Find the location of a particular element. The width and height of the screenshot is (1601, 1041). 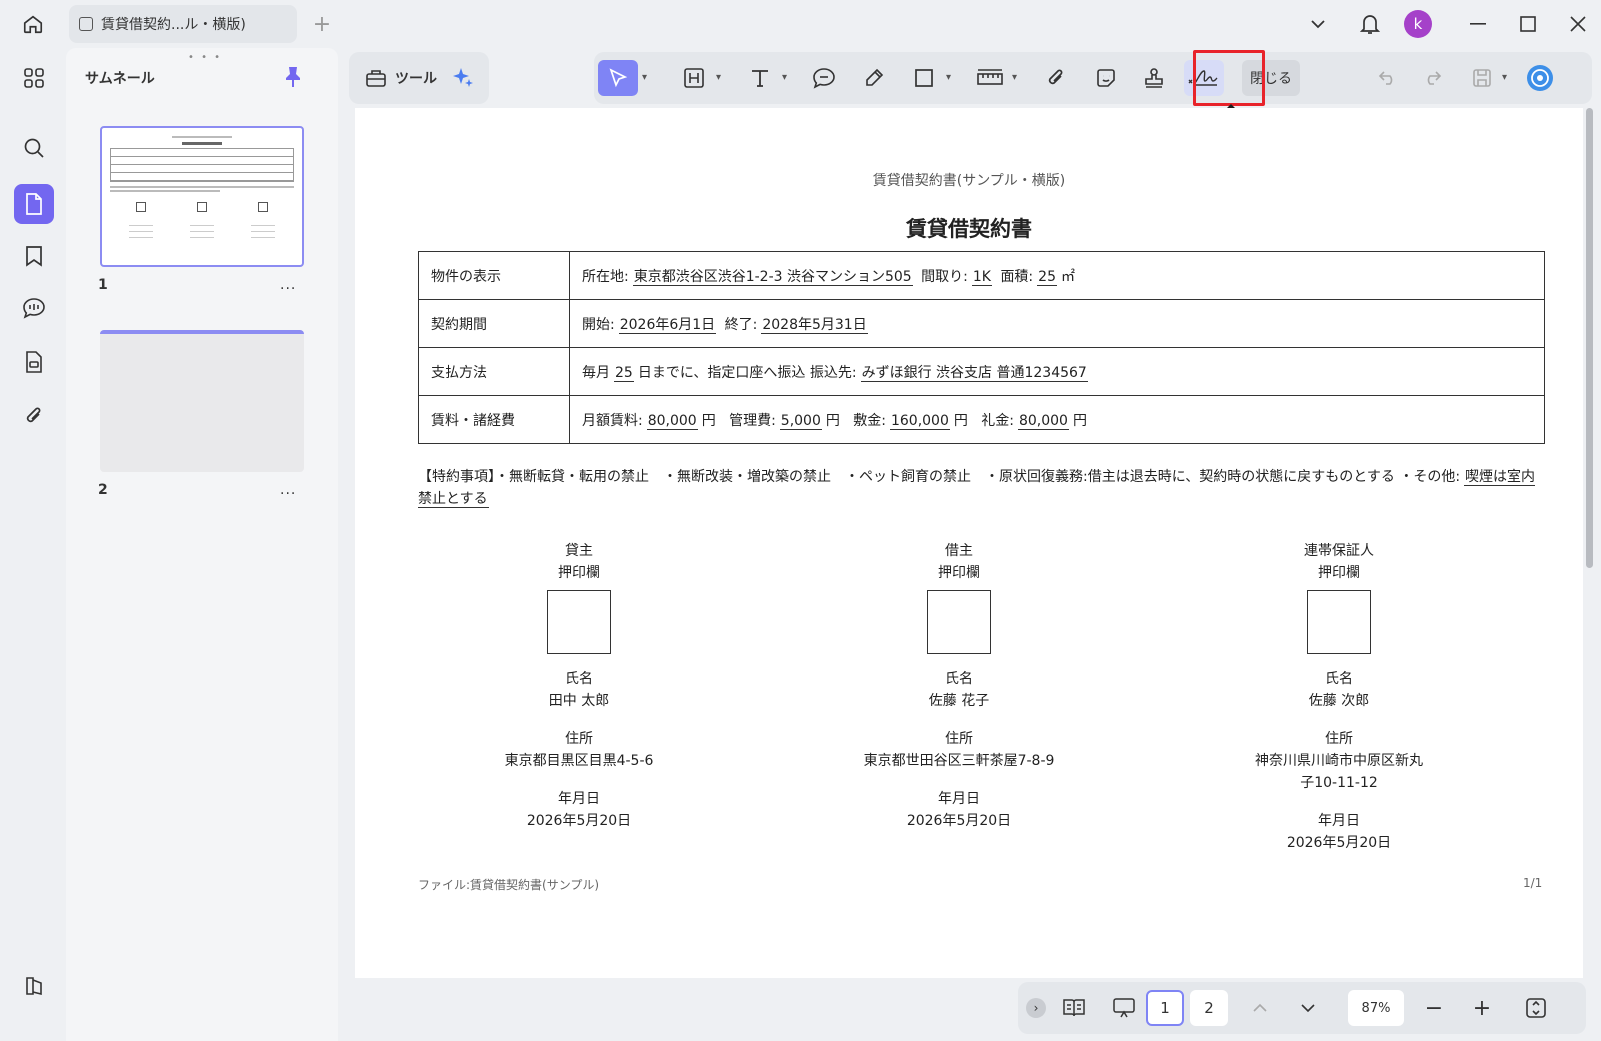

row-label: 賃料・諸経費 is located at coordinates (494, 419).